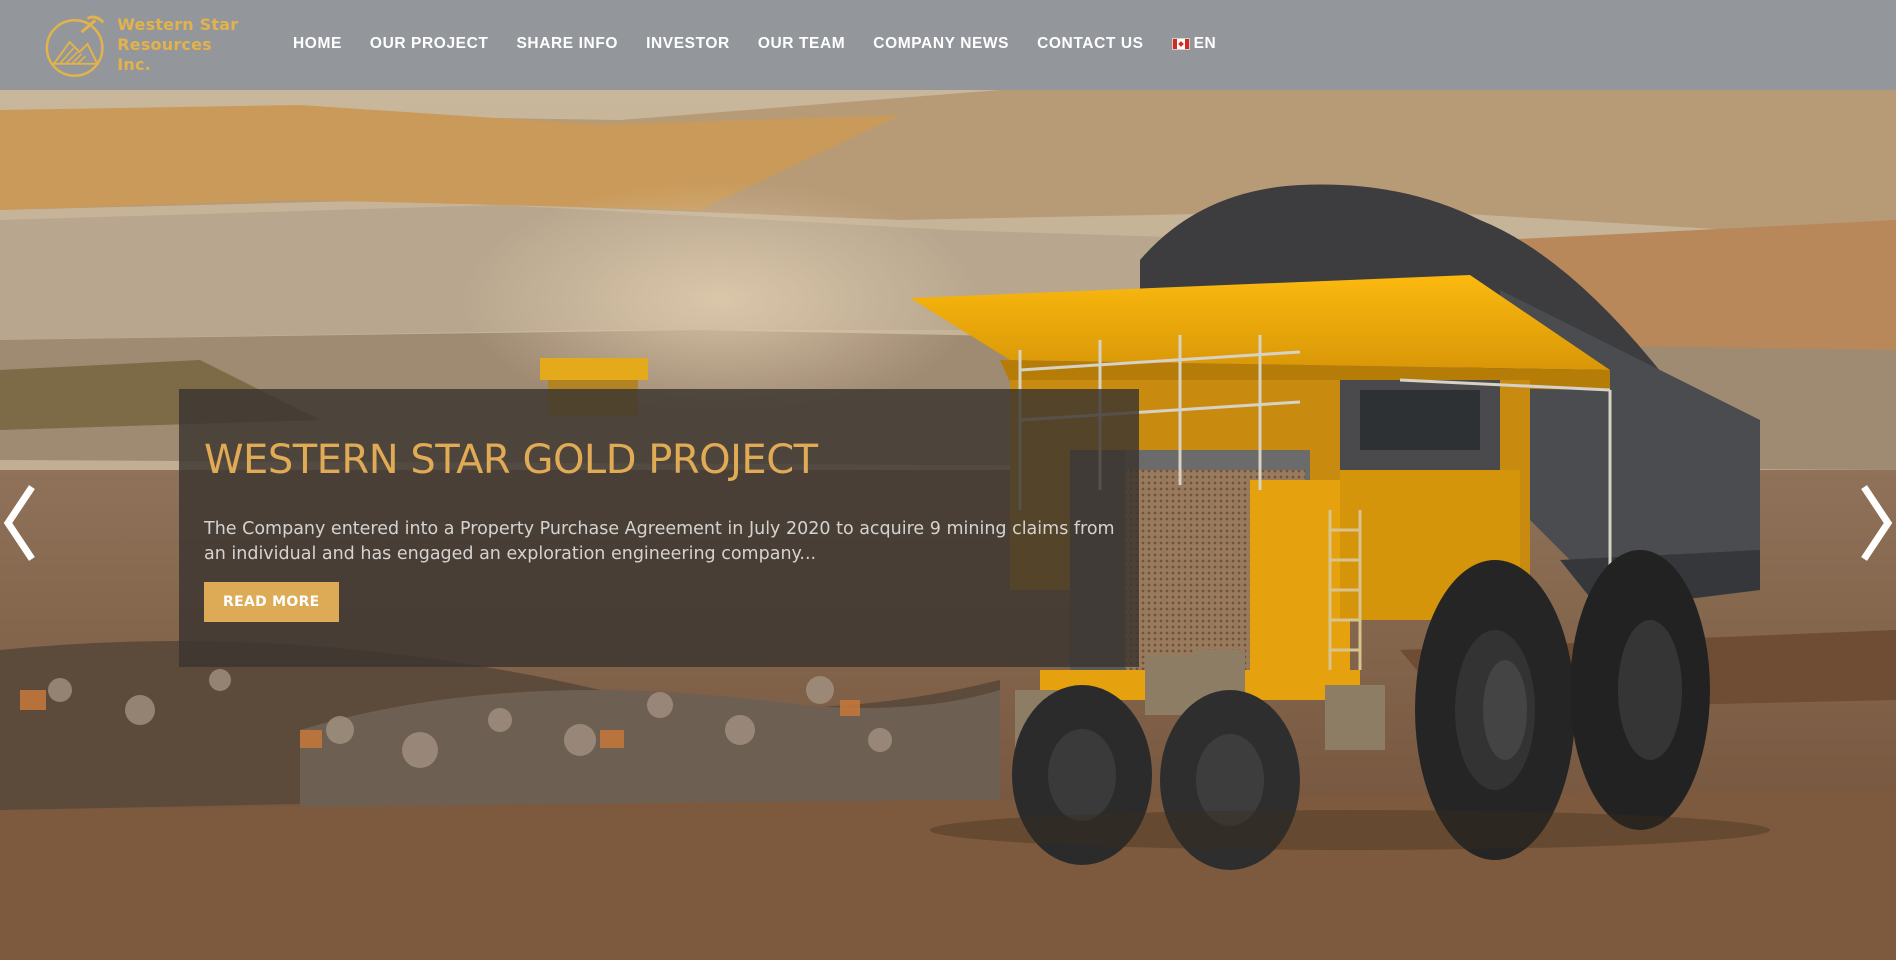 This screenshot has height=960, width=1896. What do you see at coordinates (1180, 44) in the screenshot?
I see `canada-flag-icon` at bounding box center [1180, 44].